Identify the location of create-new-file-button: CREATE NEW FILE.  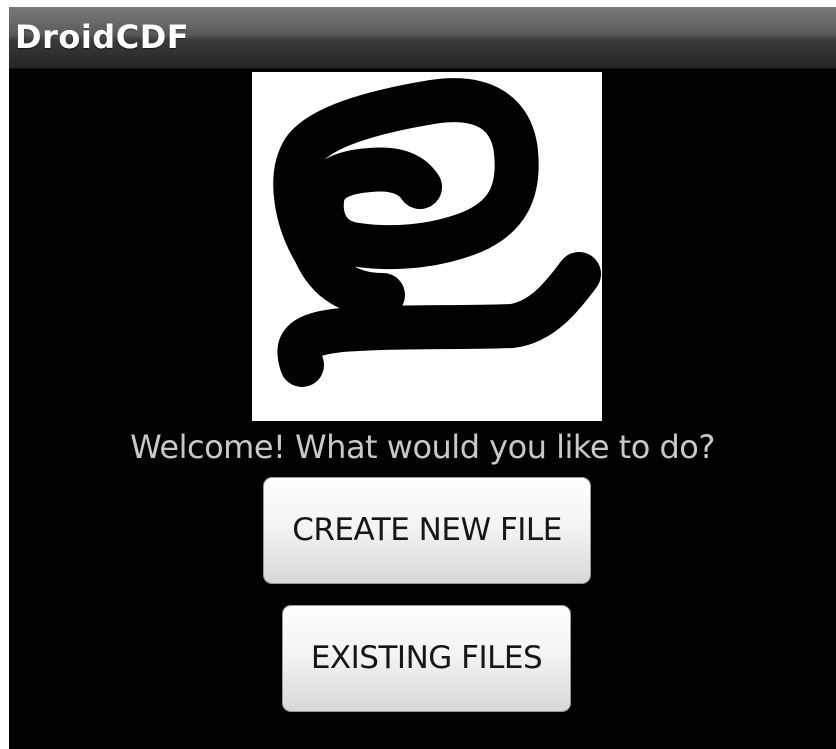
(427, 530).